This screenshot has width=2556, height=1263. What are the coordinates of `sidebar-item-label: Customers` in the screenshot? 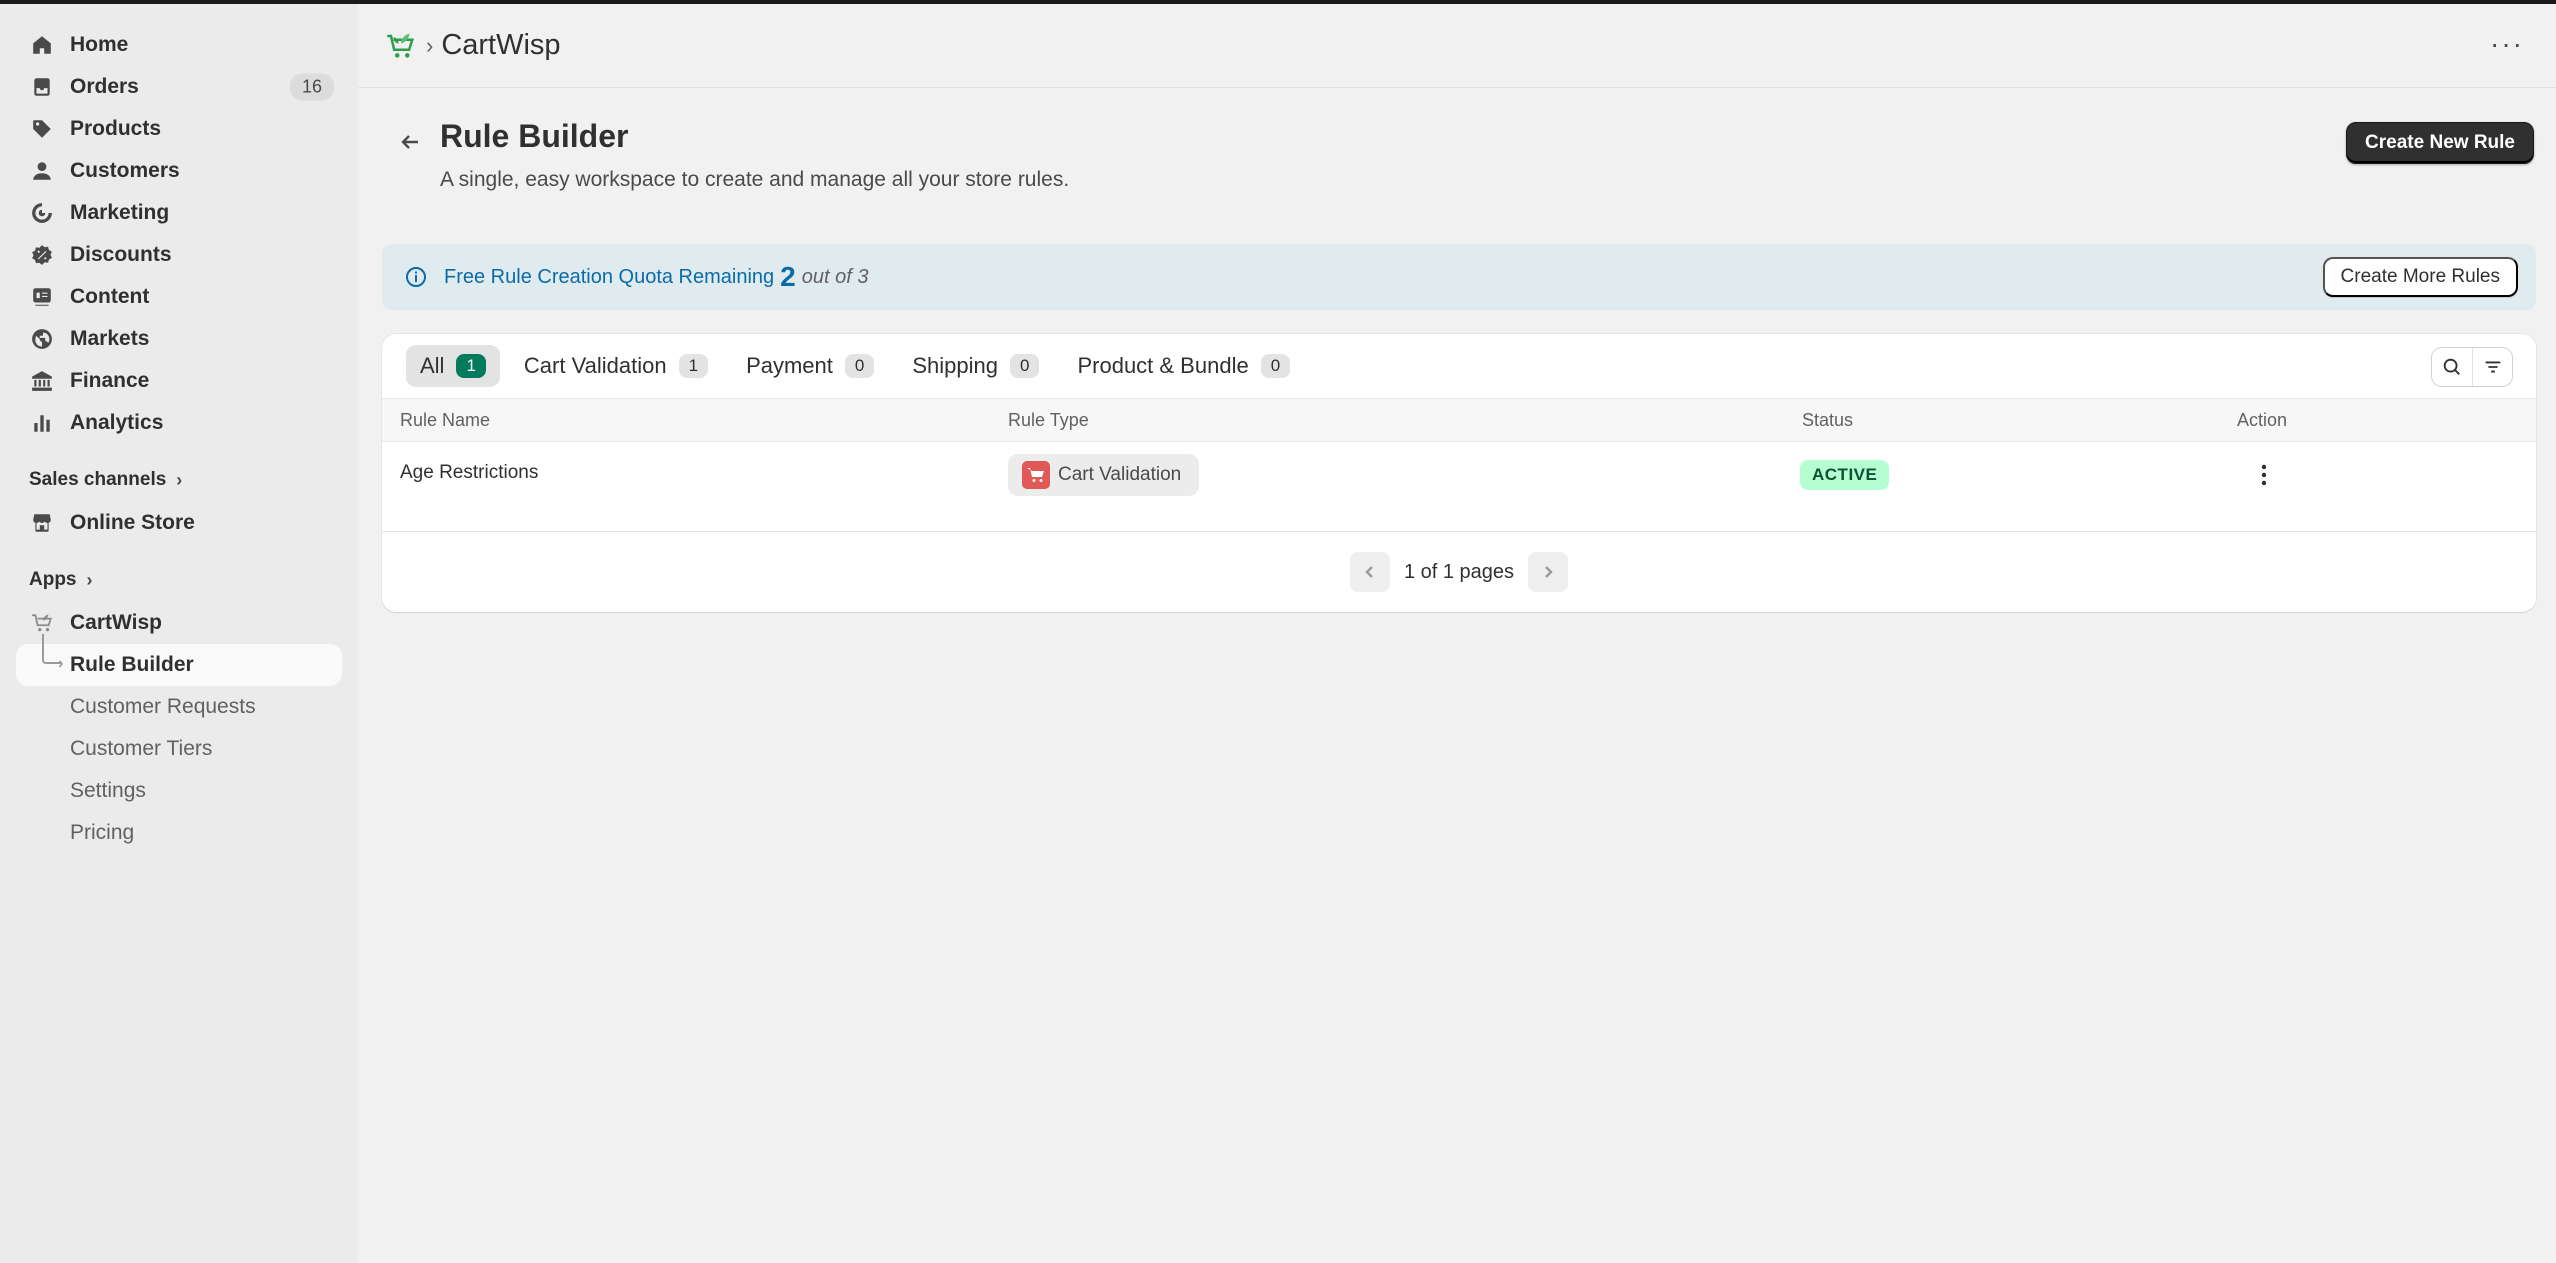 It's located at (125, 170).